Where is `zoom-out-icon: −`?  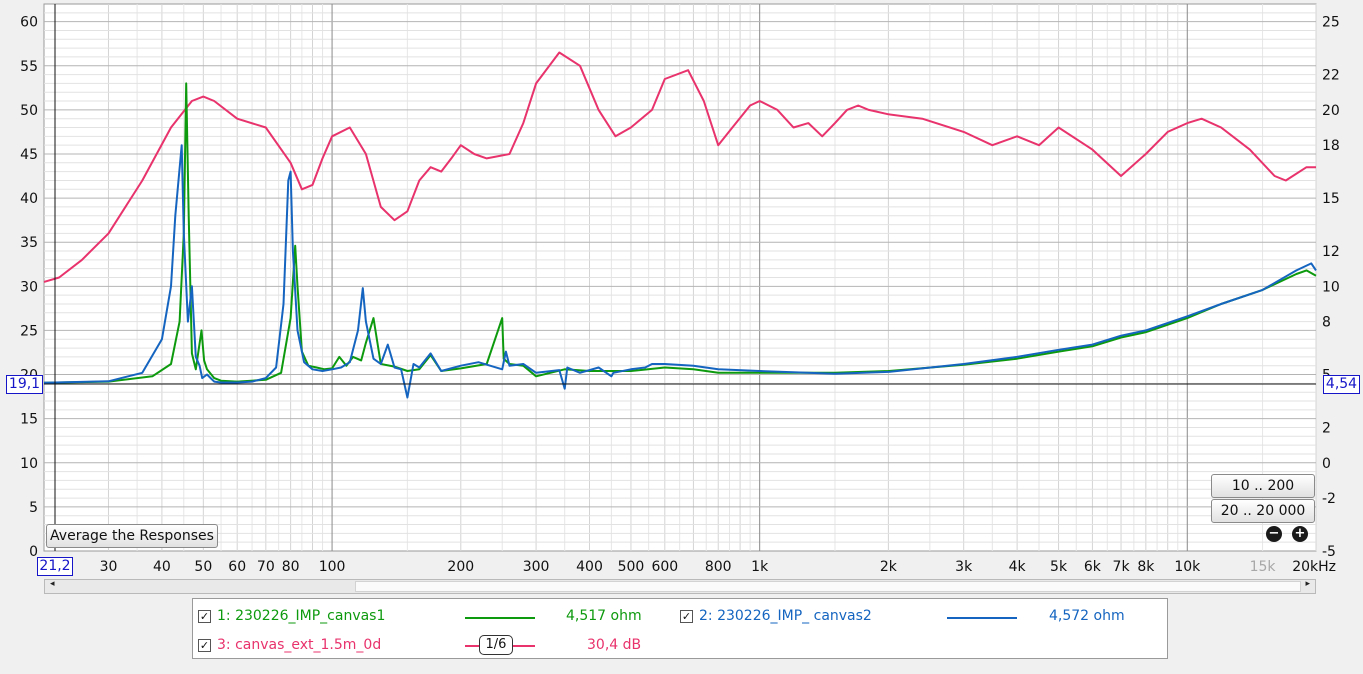
zoom-out-icon: − is located at coordinates (1274, 534).